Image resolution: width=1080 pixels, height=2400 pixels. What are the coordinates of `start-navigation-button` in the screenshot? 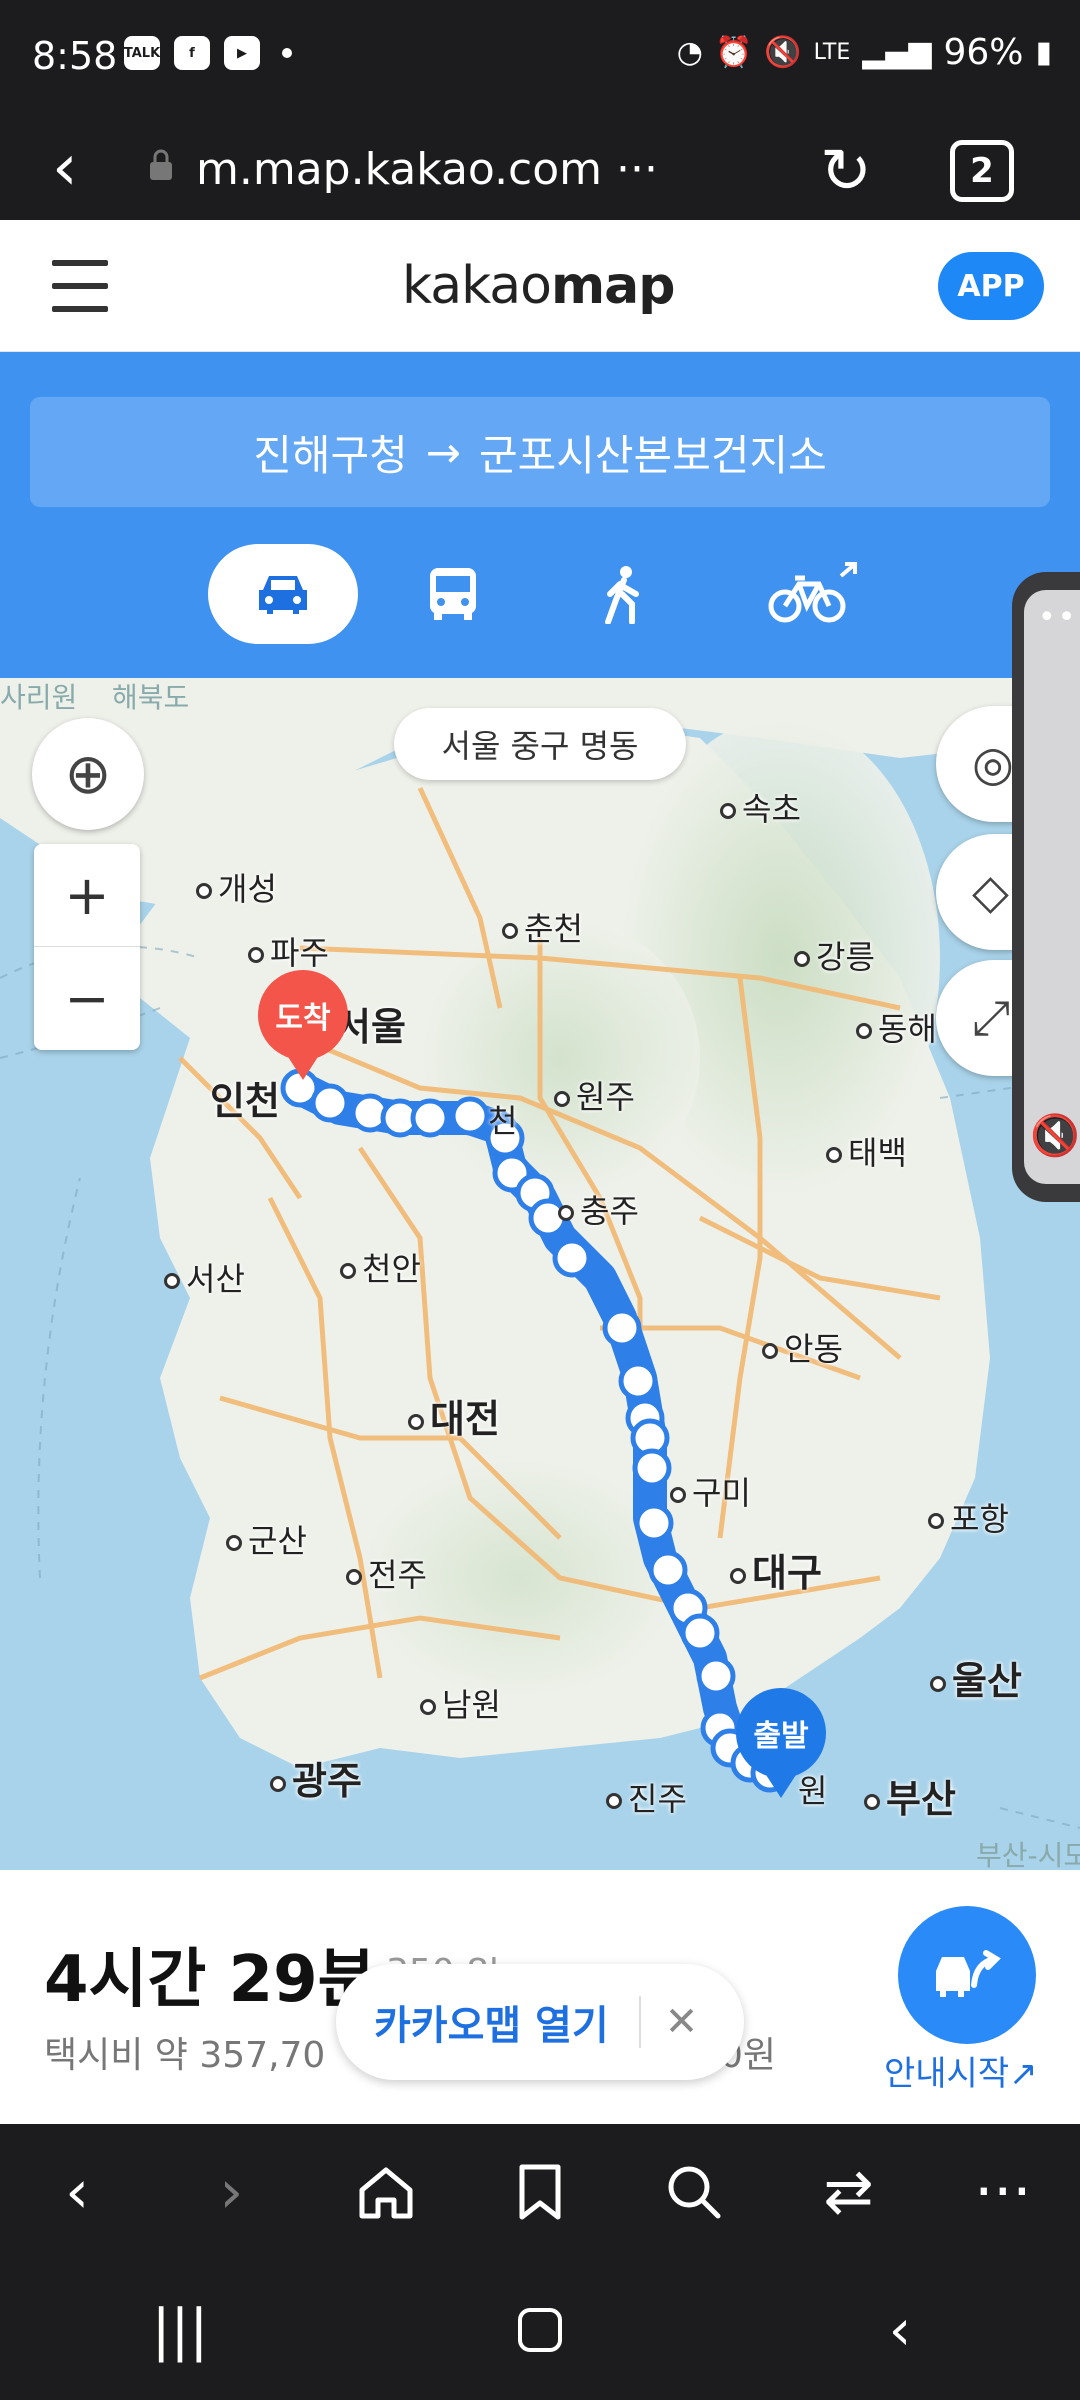 It's located at (967, 1975).